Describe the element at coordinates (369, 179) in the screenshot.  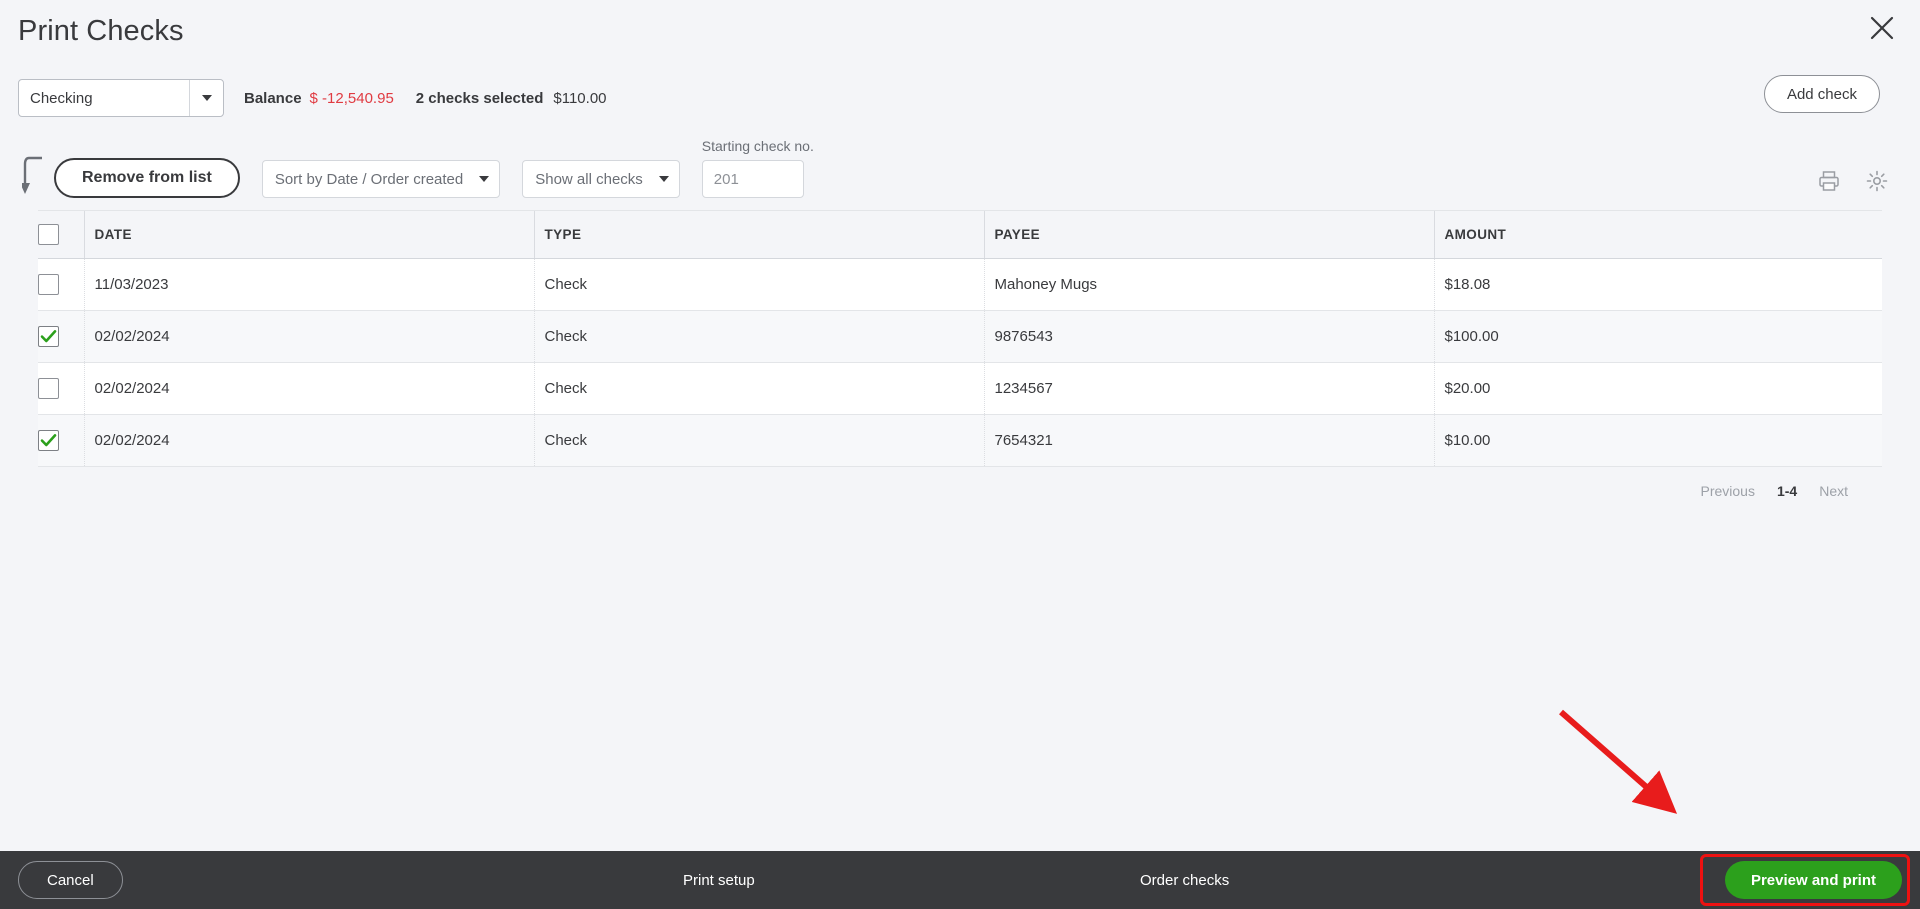
I see `sort-dropdown-value: Sort by Date / Order created` at that location.